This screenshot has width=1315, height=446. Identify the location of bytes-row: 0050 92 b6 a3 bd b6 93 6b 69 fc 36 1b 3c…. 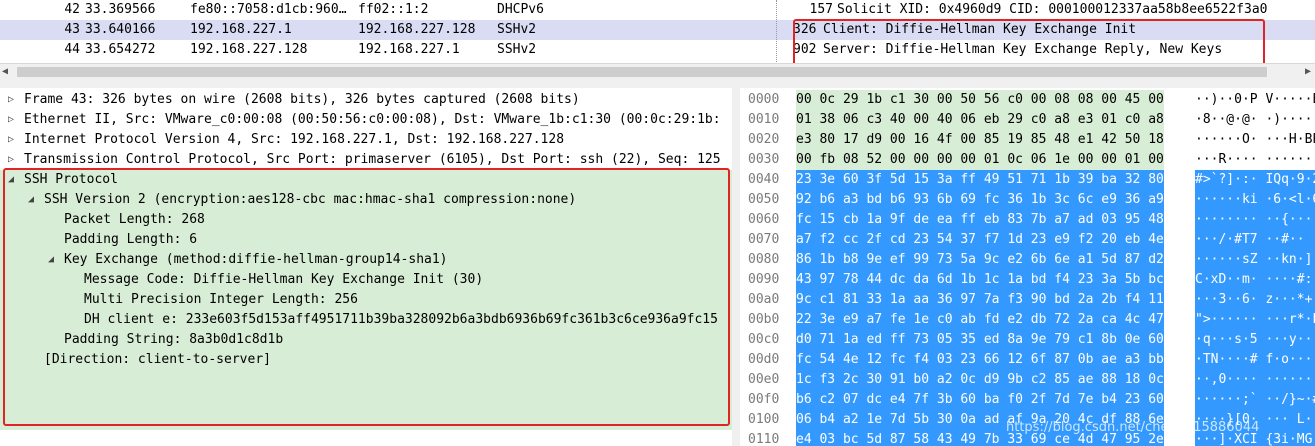
(1027, 200).